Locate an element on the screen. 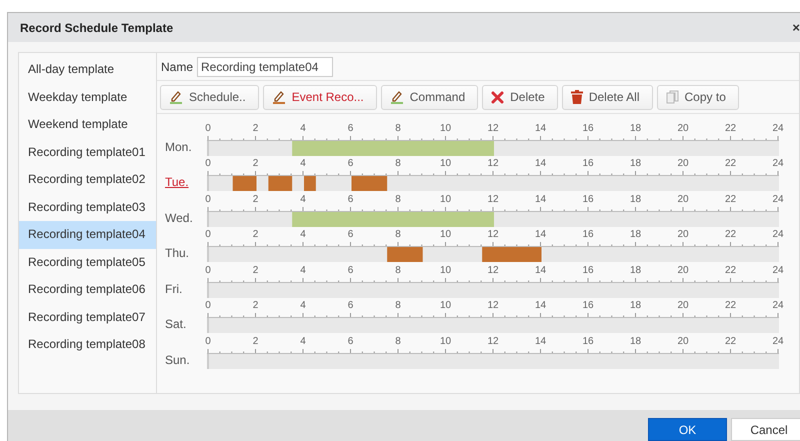 This screenshot has width=800, height=441. day-label: Sun. is located at coordinates (186, 360).